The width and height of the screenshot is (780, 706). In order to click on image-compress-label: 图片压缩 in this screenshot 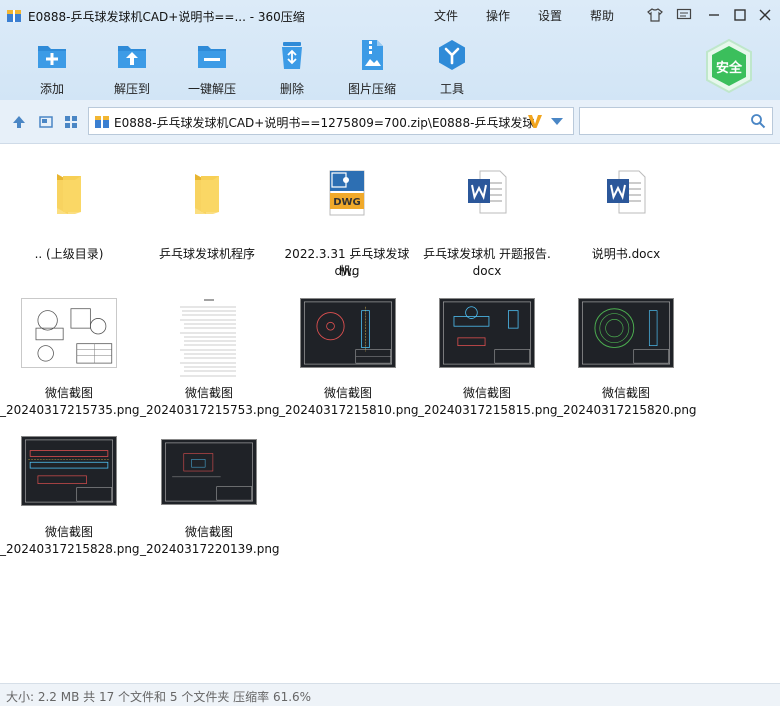, I will do `click(371, 89)`.